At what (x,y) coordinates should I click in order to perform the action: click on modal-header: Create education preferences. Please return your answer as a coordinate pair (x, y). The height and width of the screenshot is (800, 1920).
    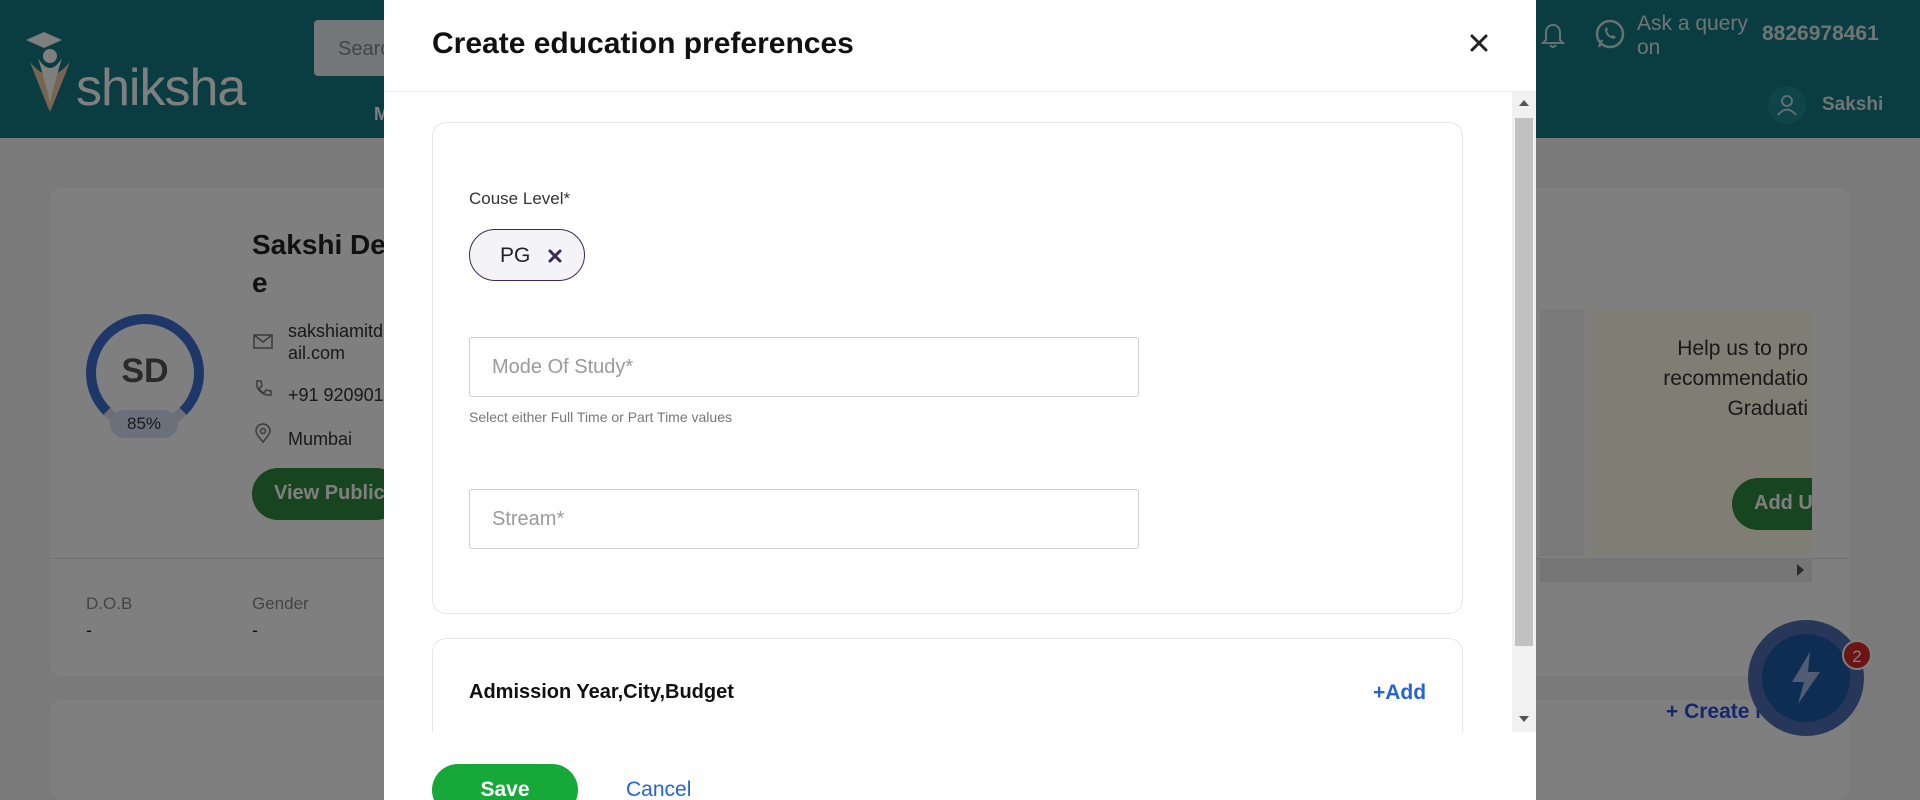
    Looking at the image, I should click on (960, 46).